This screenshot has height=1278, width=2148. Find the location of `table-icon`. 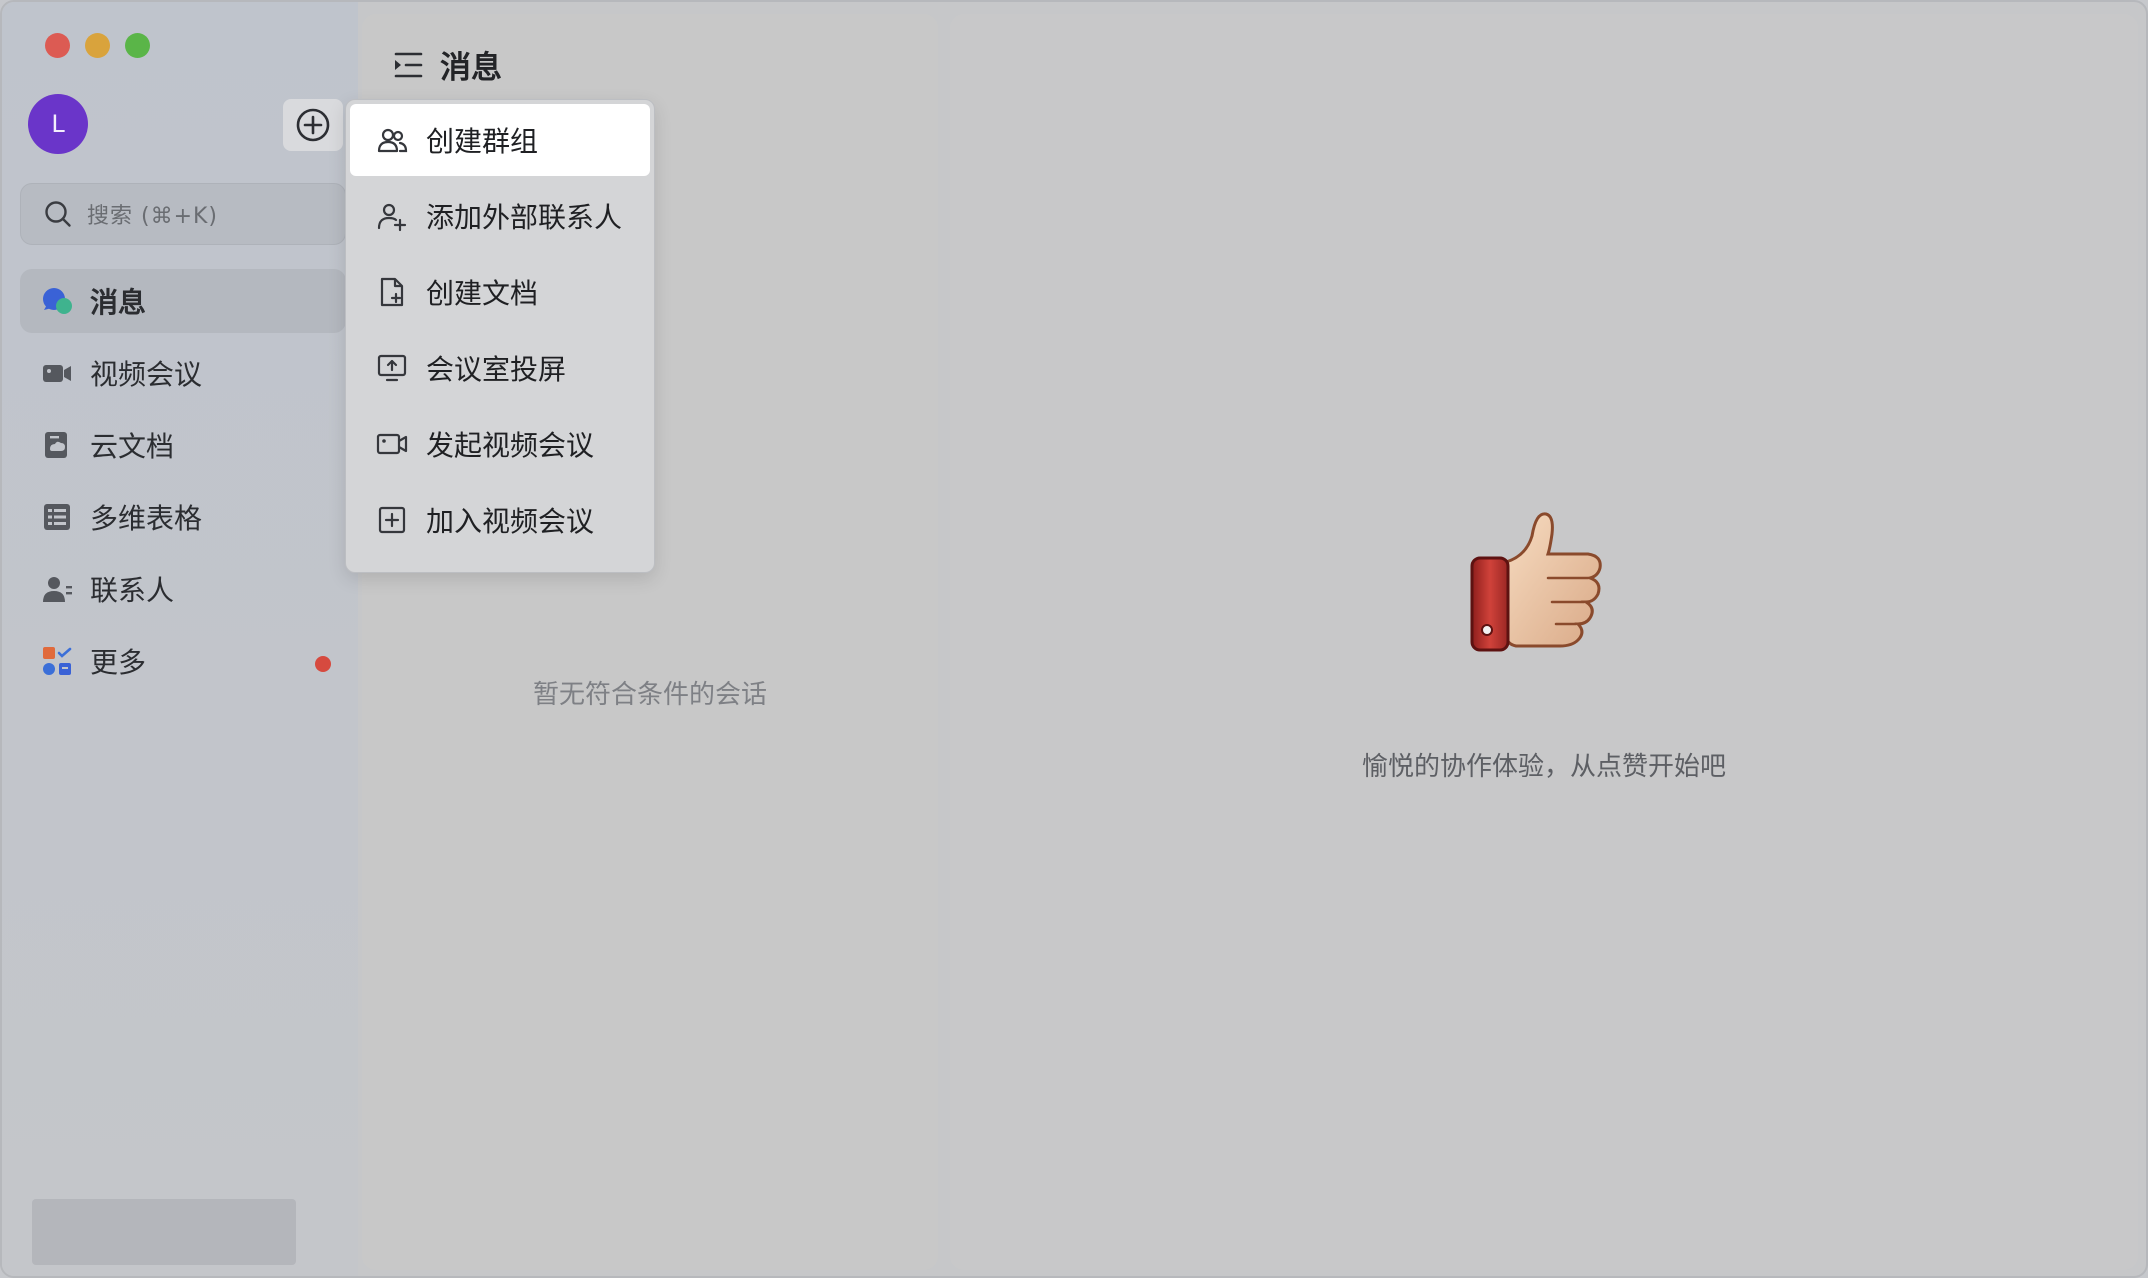

table-icon is located at coordinates (57, 517).